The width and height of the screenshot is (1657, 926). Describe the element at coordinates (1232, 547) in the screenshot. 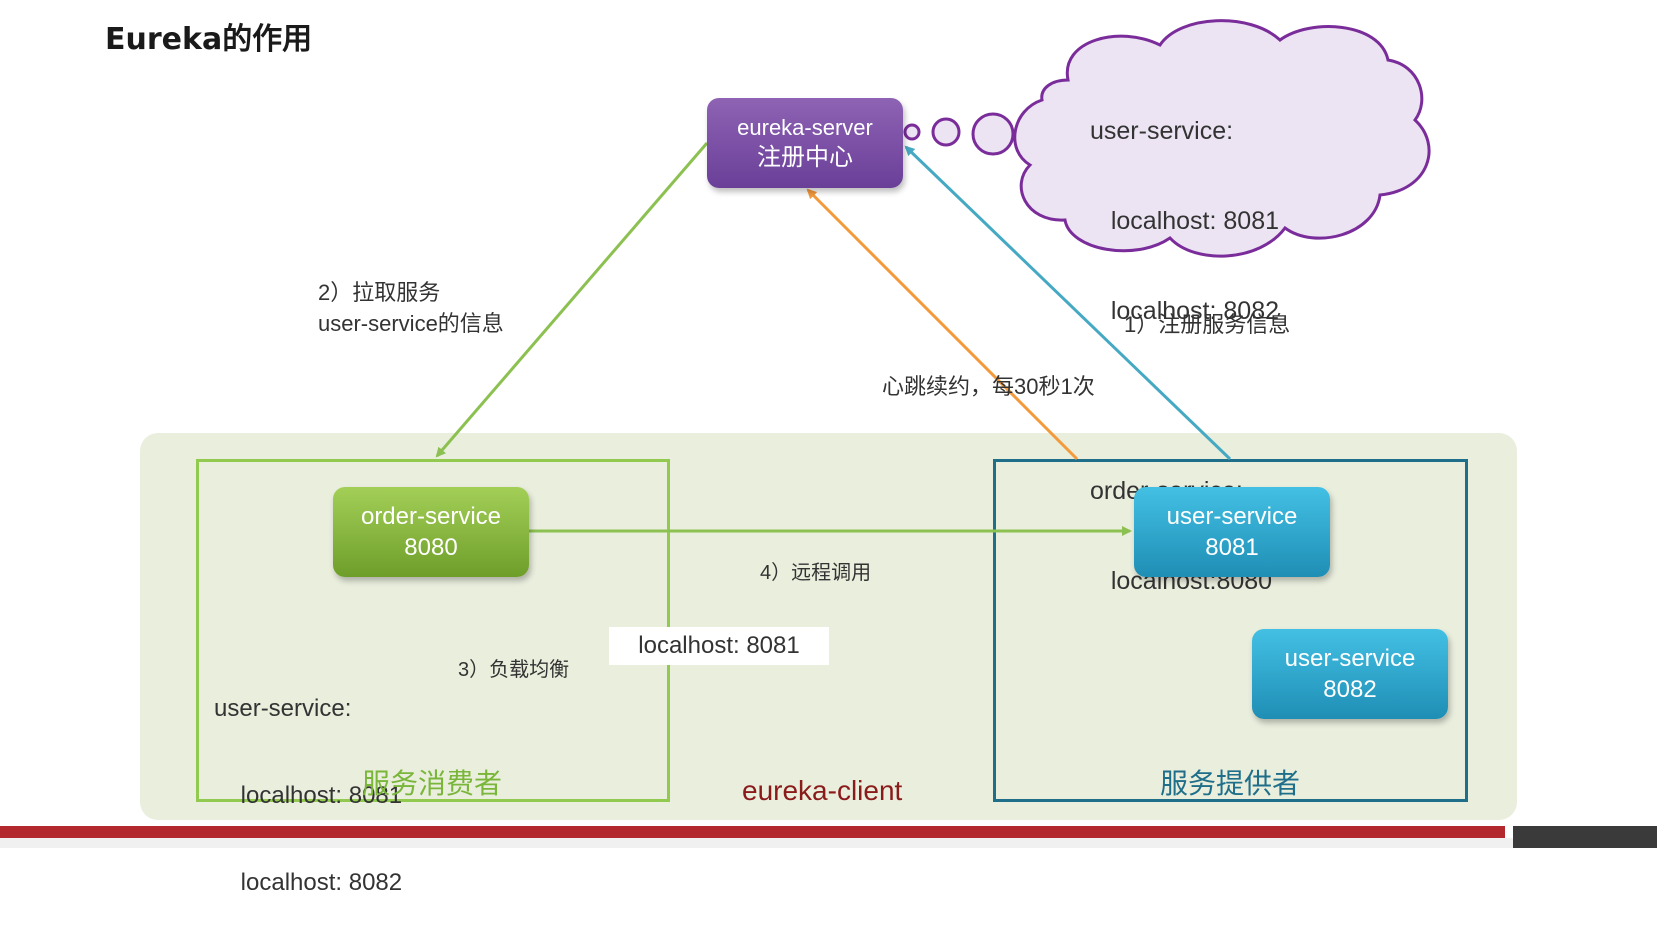

I see `user-service-8081-port: 8081` at that location.